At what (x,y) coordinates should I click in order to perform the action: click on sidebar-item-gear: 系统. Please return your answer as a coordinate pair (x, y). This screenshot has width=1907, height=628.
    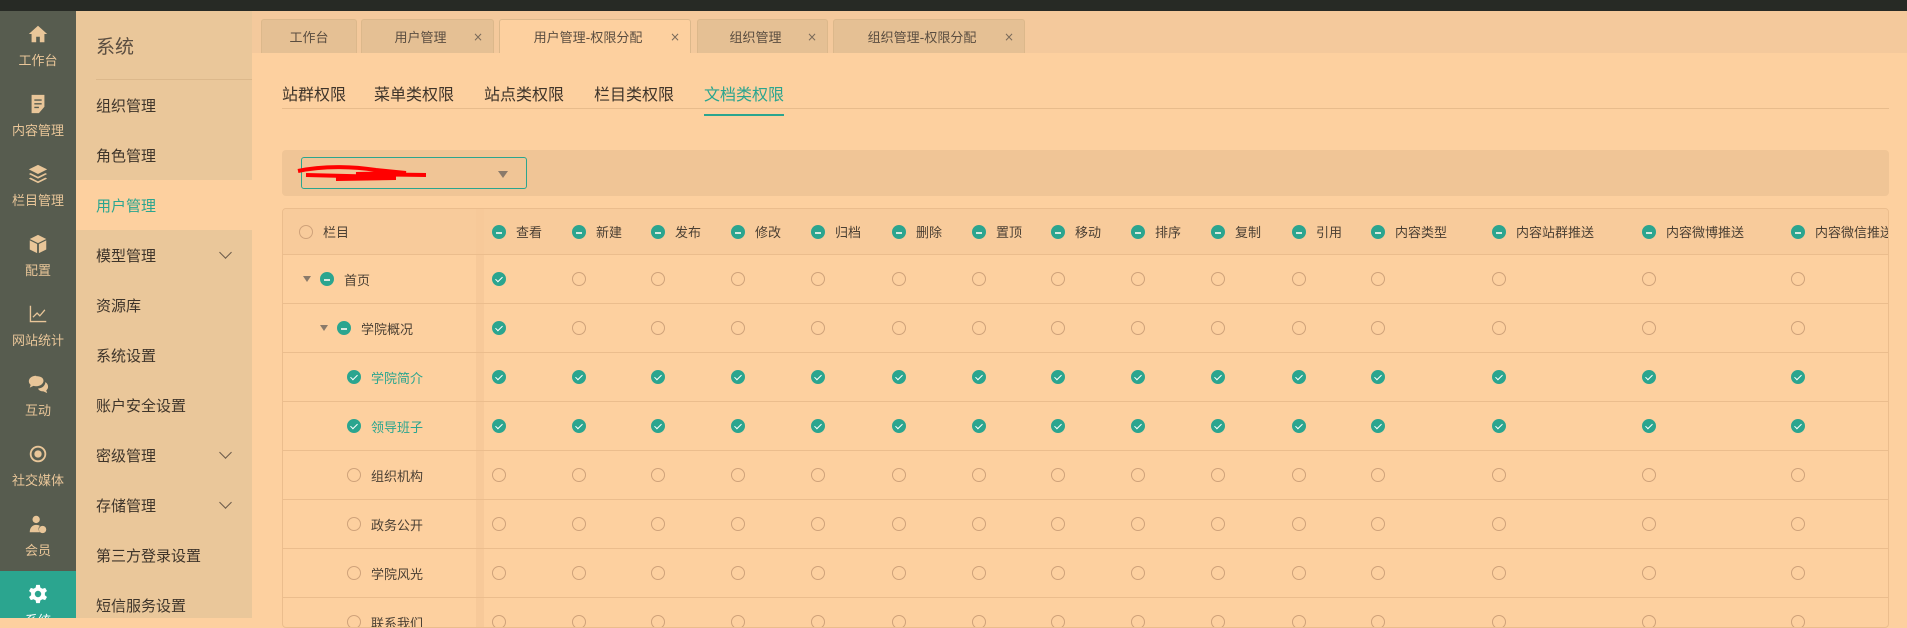
    Looking at the image, I should click on (38, 594).